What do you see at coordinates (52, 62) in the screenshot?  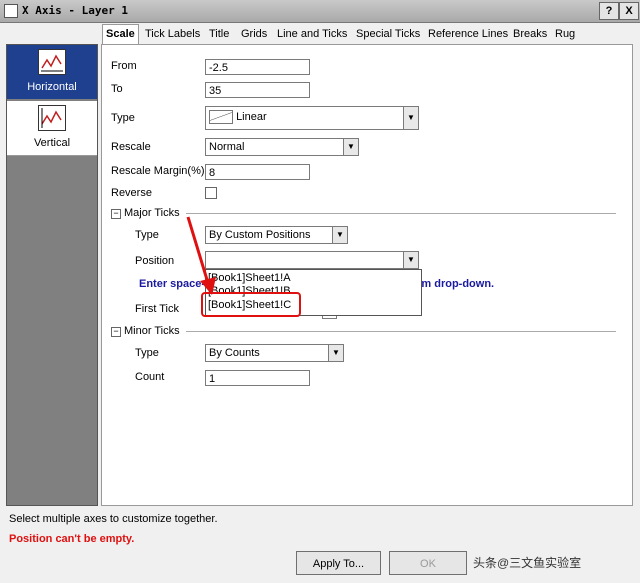 I see `horizontal-axis-icon` at bounding box center [52, 62].